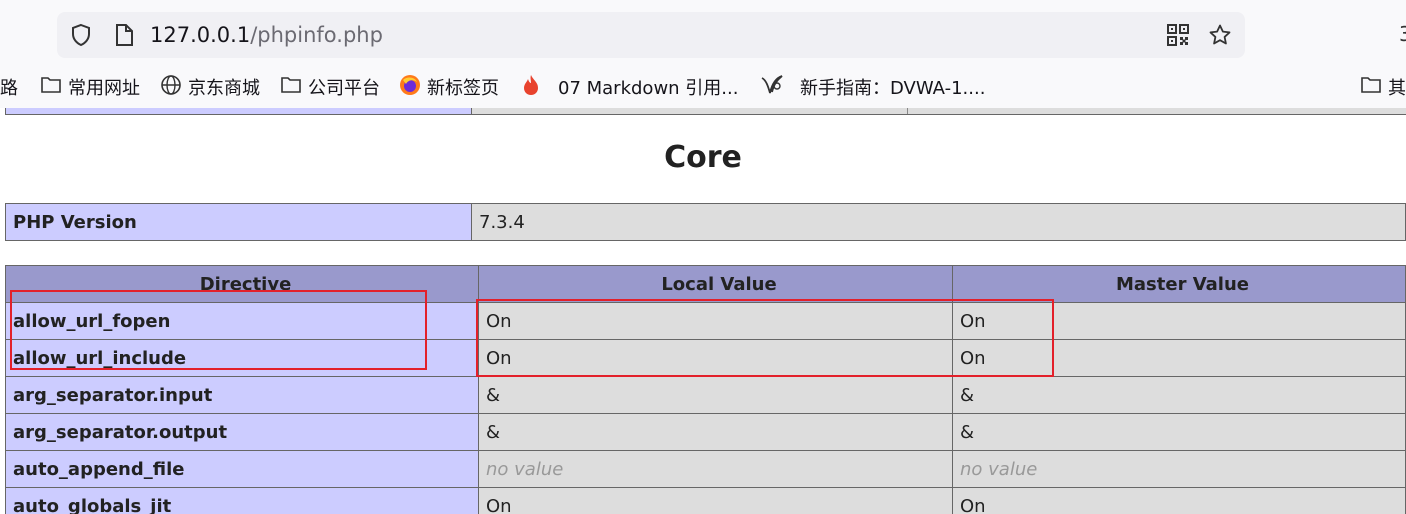  What do you see at coordinates (200, 35) in the screenshot?
I see `url-host: 127.0.0.1` at bounding box center [200, 35].